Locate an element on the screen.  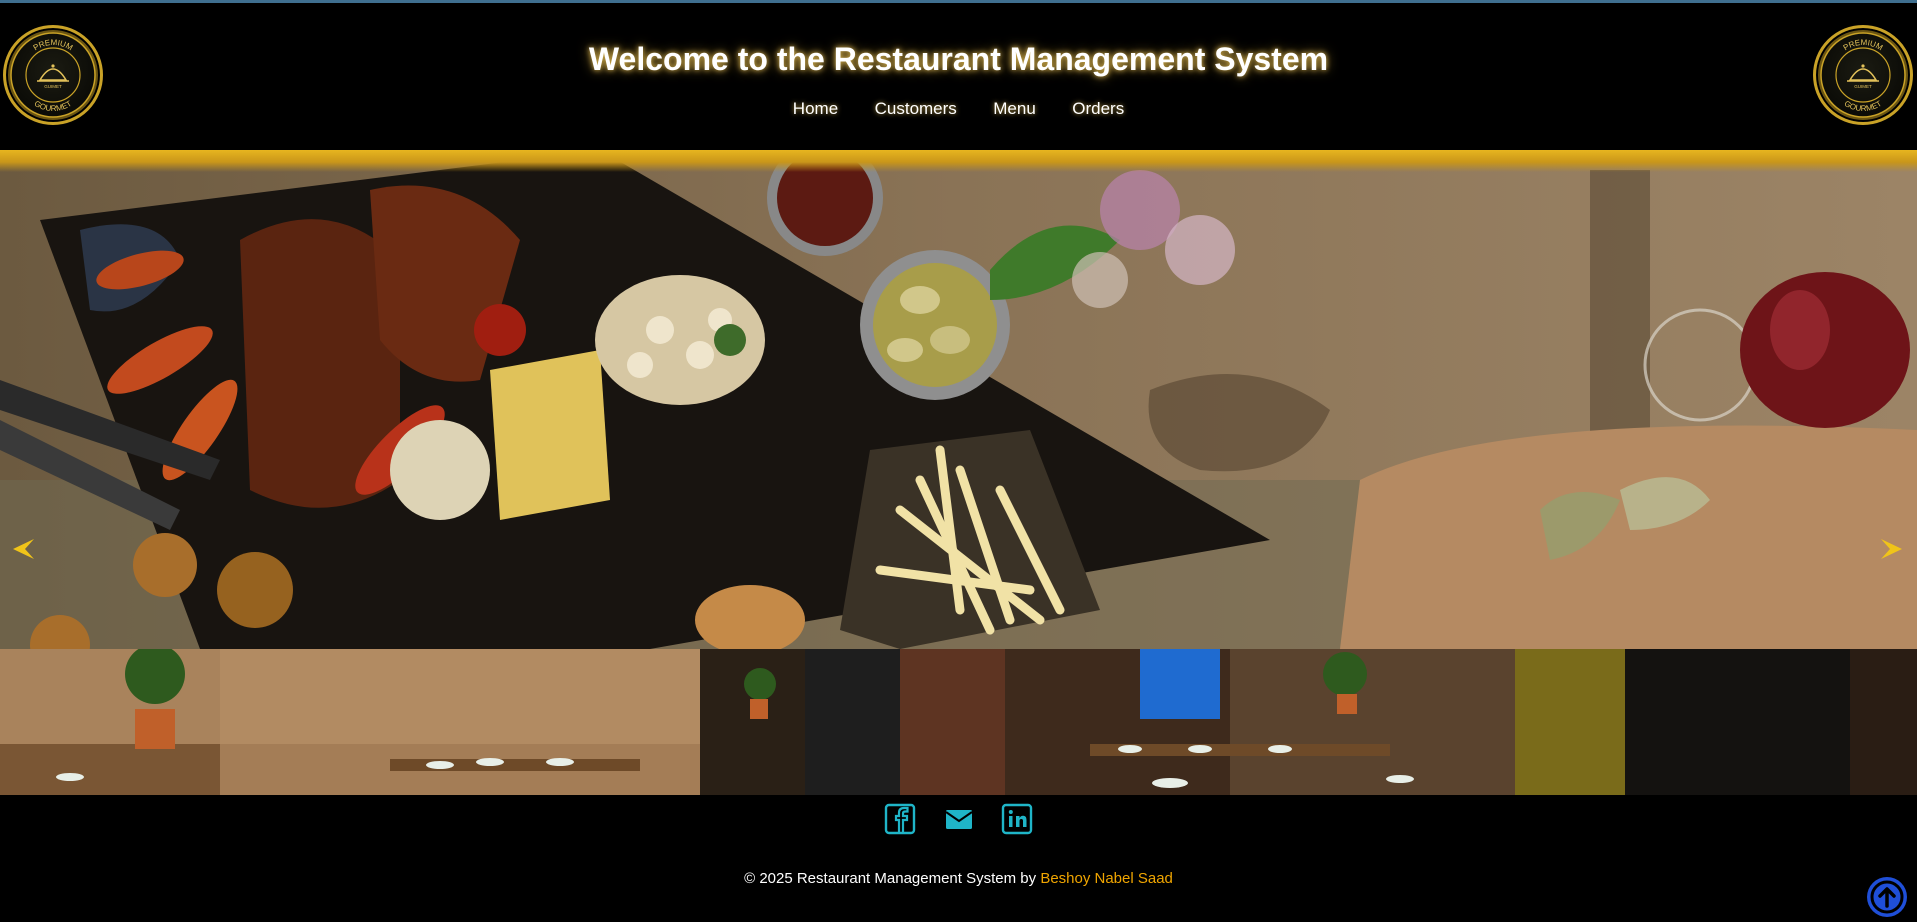
nav-menu: Menu is located at coordinates (1014, 109).